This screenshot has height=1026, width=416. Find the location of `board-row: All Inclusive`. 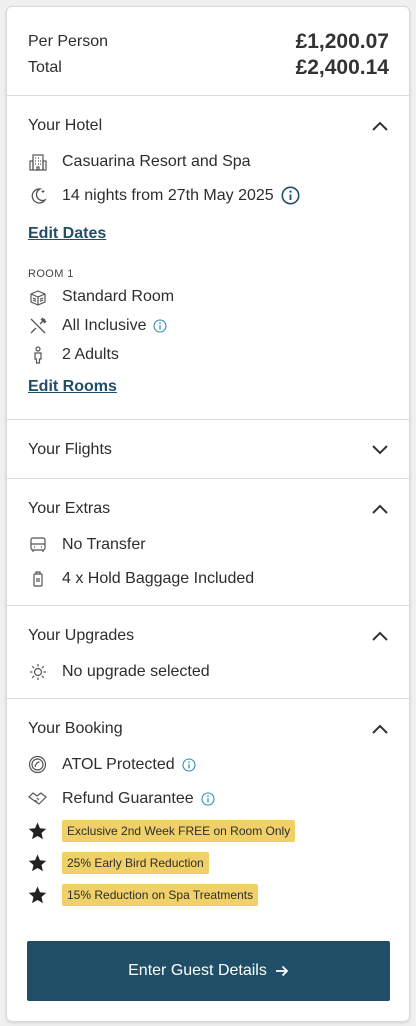

board-row: All Inclusive is located at coordinates (208, 325).